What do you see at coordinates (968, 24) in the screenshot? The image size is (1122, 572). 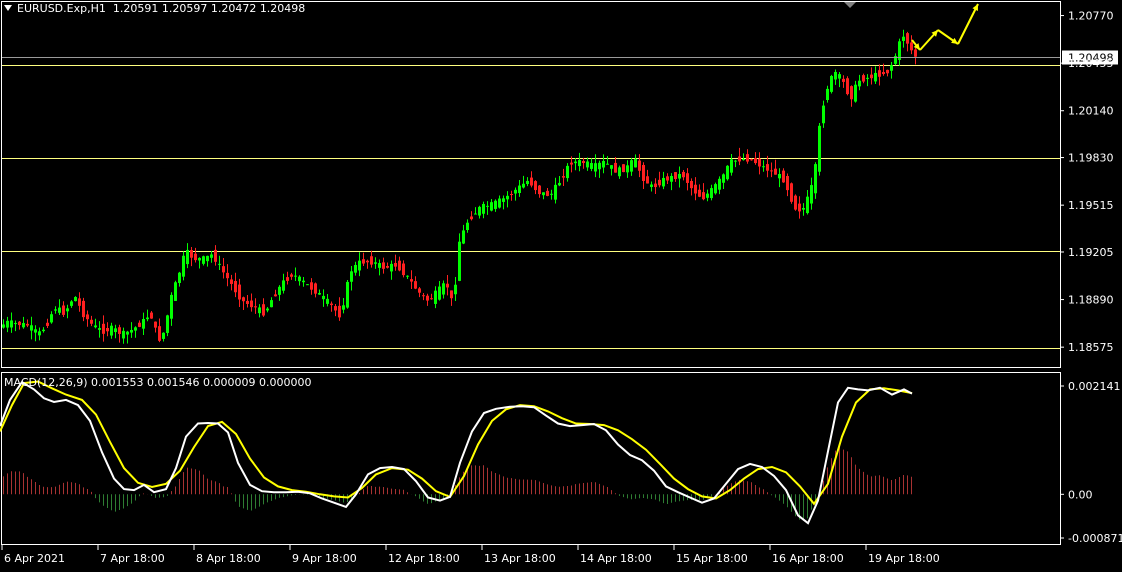 I see `forecast-arrow-segment` at bounding box center [968, 24].